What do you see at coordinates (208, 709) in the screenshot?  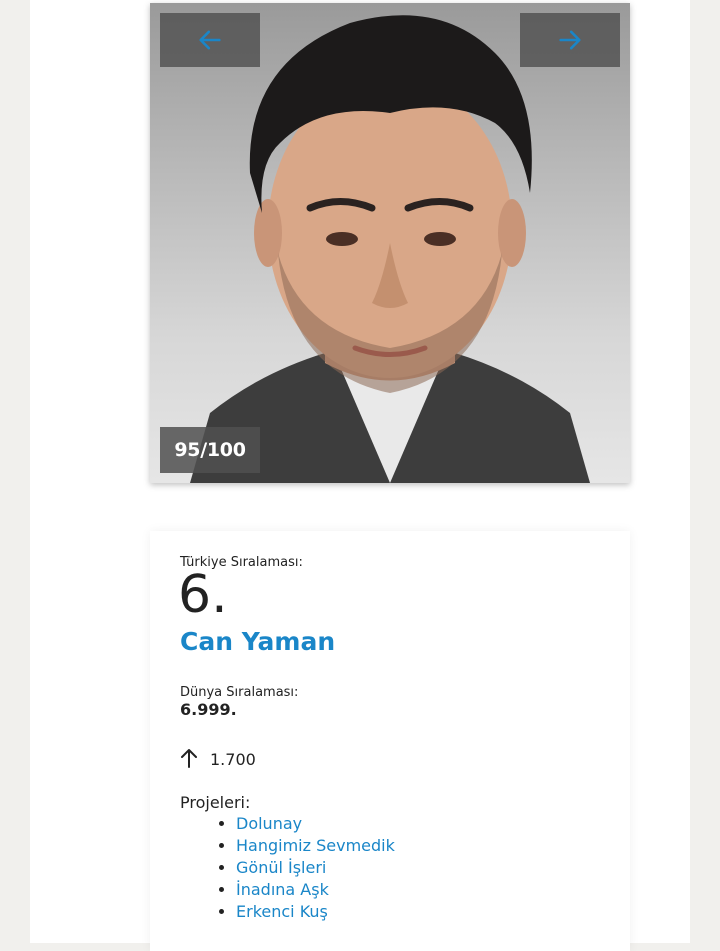 I see `world-rank-value: 6.999.` at bounding box center [208, 709].